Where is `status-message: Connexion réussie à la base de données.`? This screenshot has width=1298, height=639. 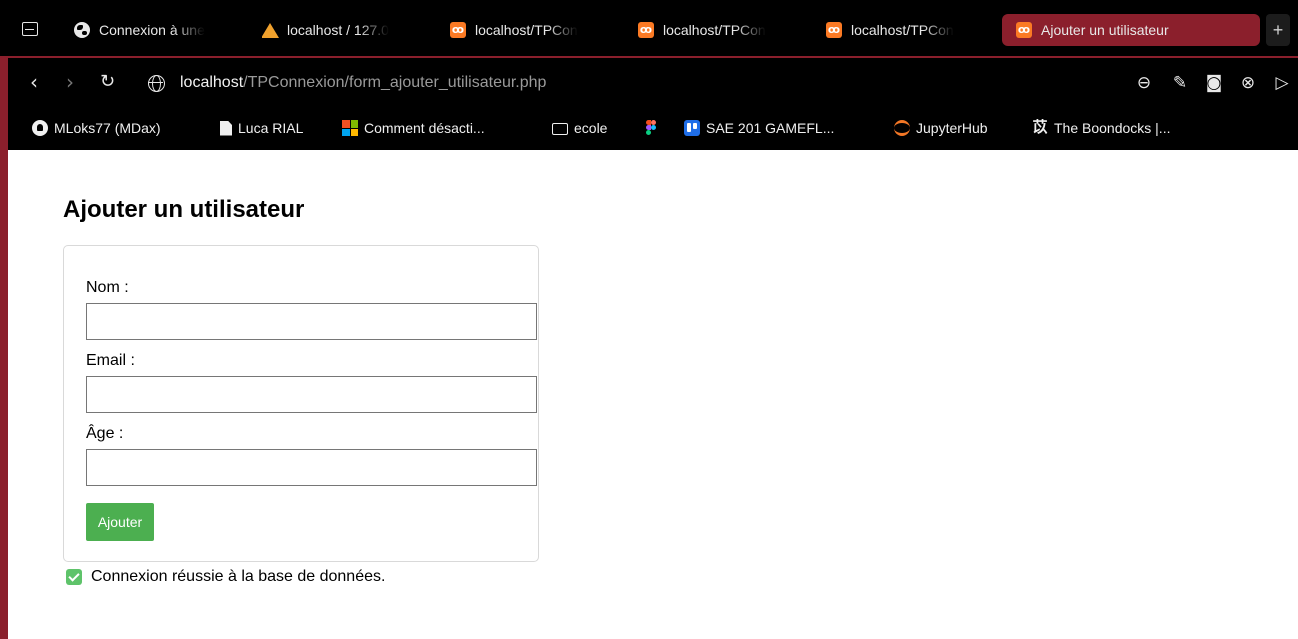 status-message: Connexion réussie à la base de données. is located at coordinates (238, 576).